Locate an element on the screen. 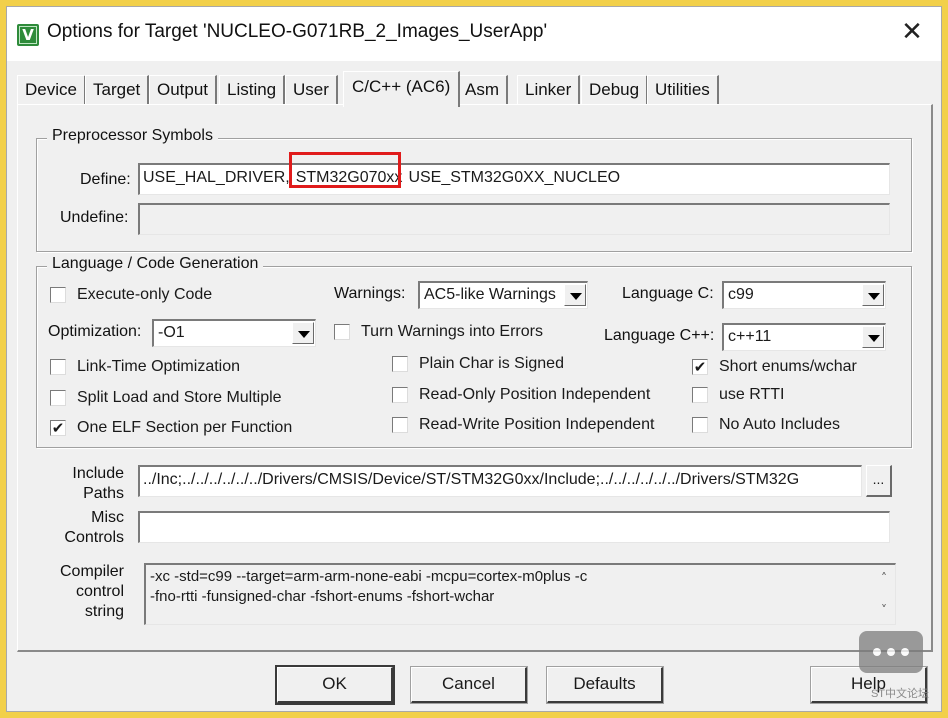  optimization-select: -O1 is located at coordinates (234, 333).